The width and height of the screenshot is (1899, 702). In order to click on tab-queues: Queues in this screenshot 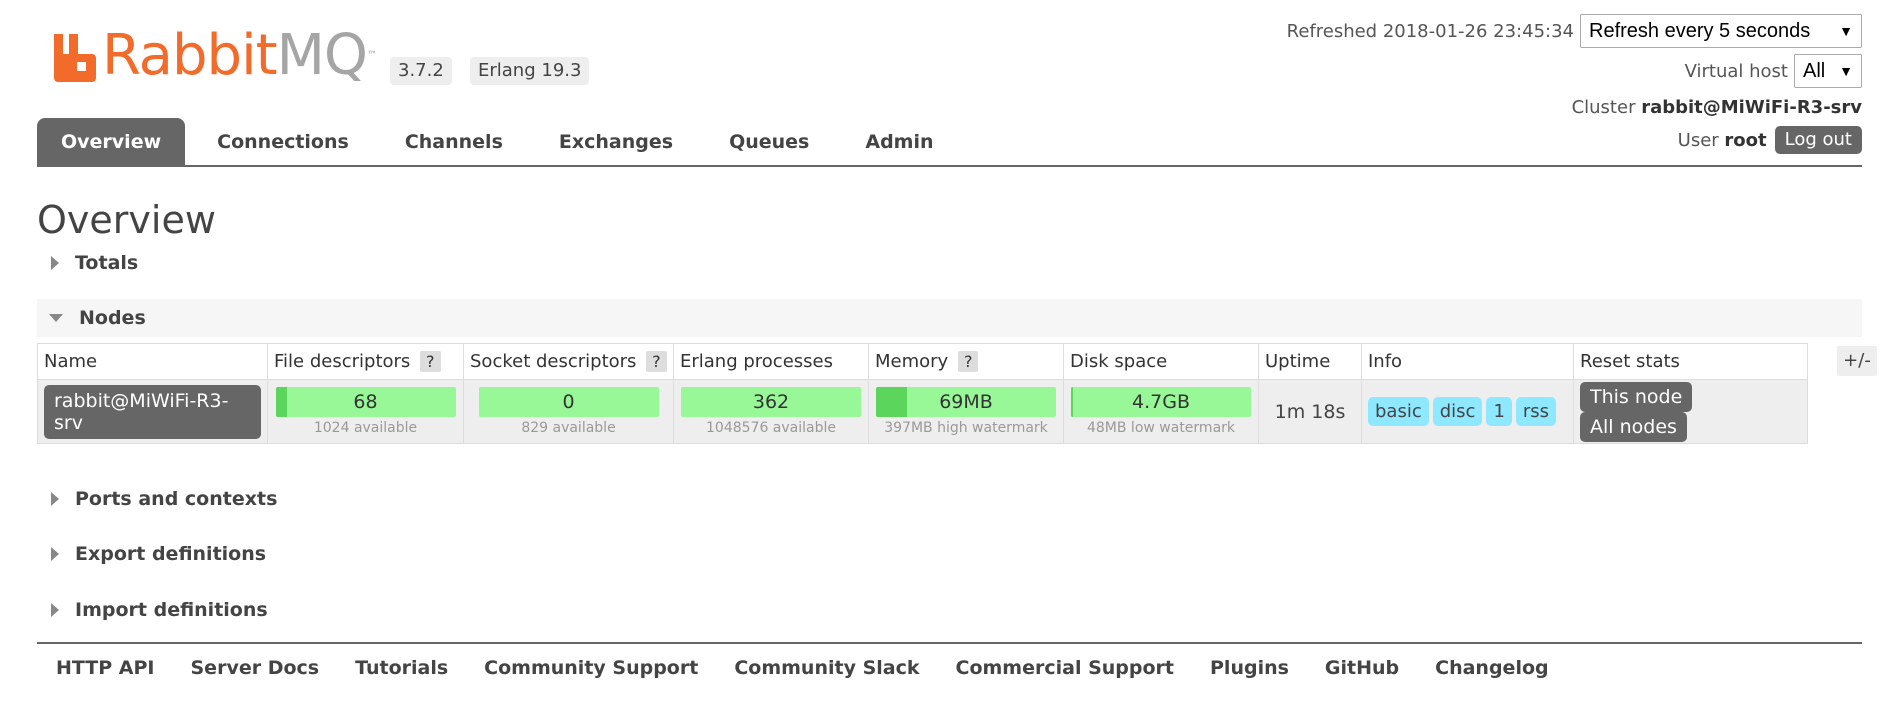, I will do `click(769, 141)`.